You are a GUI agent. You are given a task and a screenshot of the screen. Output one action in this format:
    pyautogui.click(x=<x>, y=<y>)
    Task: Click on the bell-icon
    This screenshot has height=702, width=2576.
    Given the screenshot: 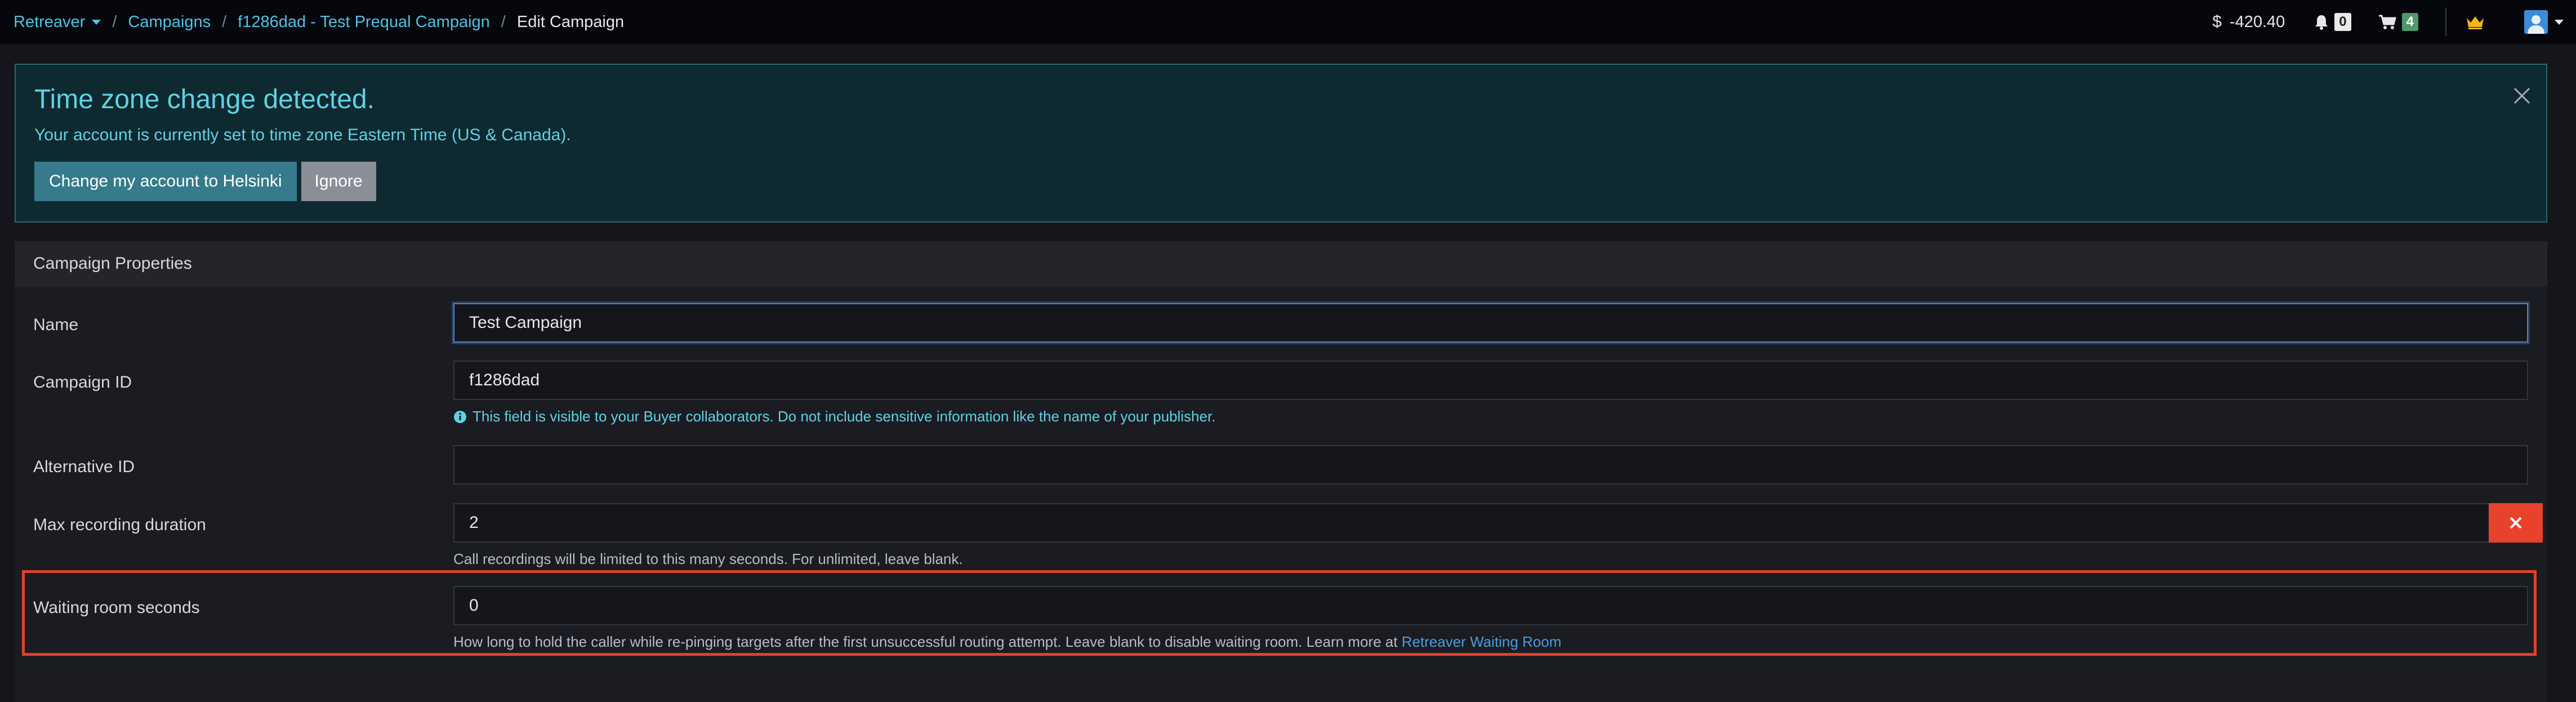 What is the action you would take?
    pyautogui.click(x=2321, y=23)
    